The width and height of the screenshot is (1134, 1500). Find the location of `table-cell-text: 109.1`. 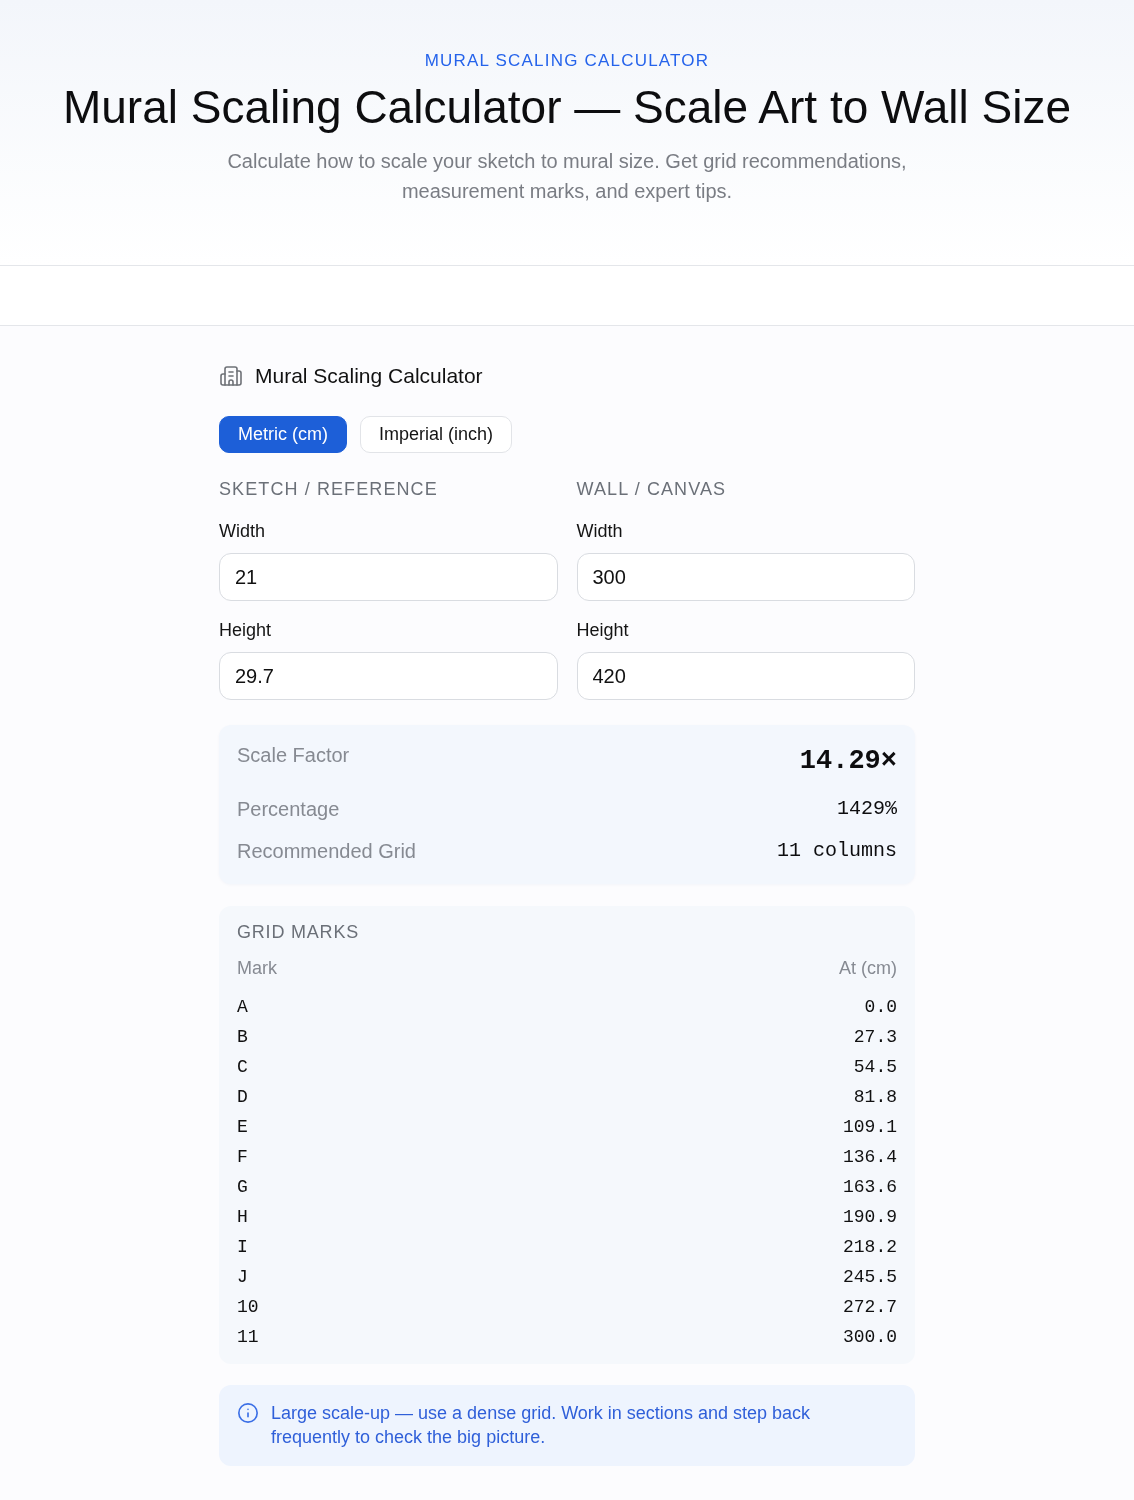

table-cell-text: 109.1 is located at coordinates (870, 1127).